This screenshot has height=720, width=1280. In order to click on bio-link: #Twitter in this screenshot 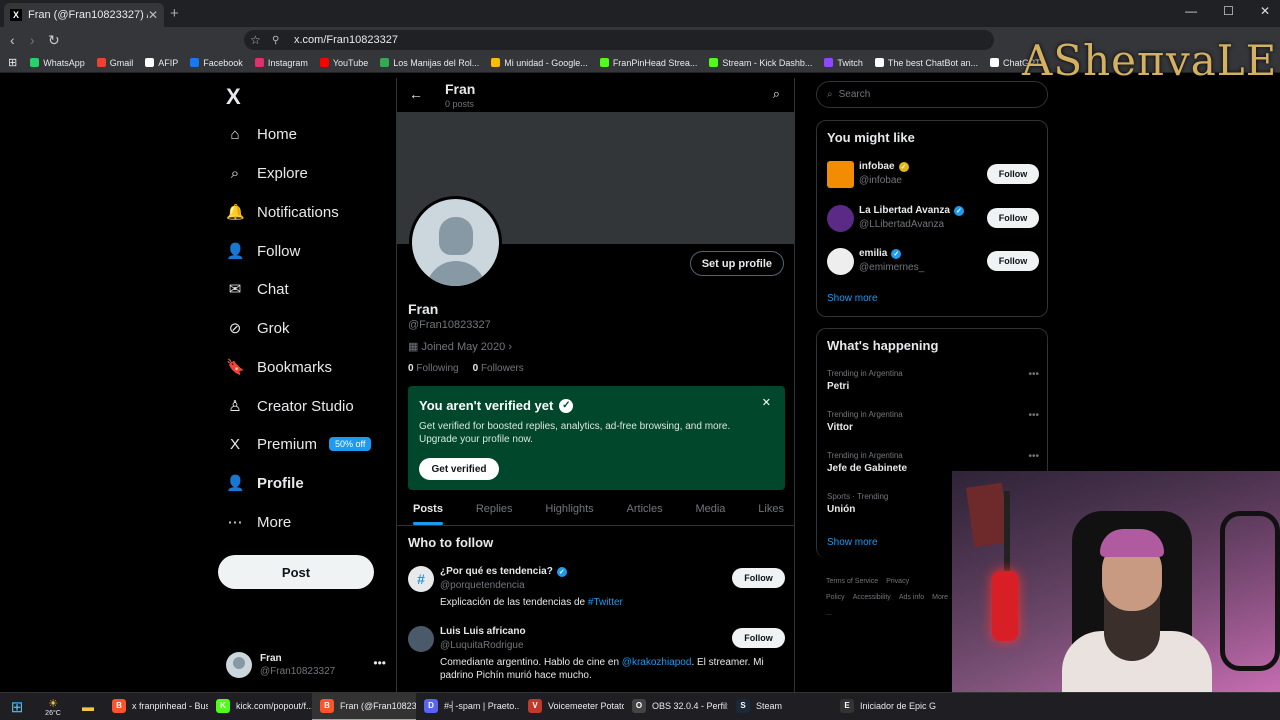, I will do `click(605, 602)`.